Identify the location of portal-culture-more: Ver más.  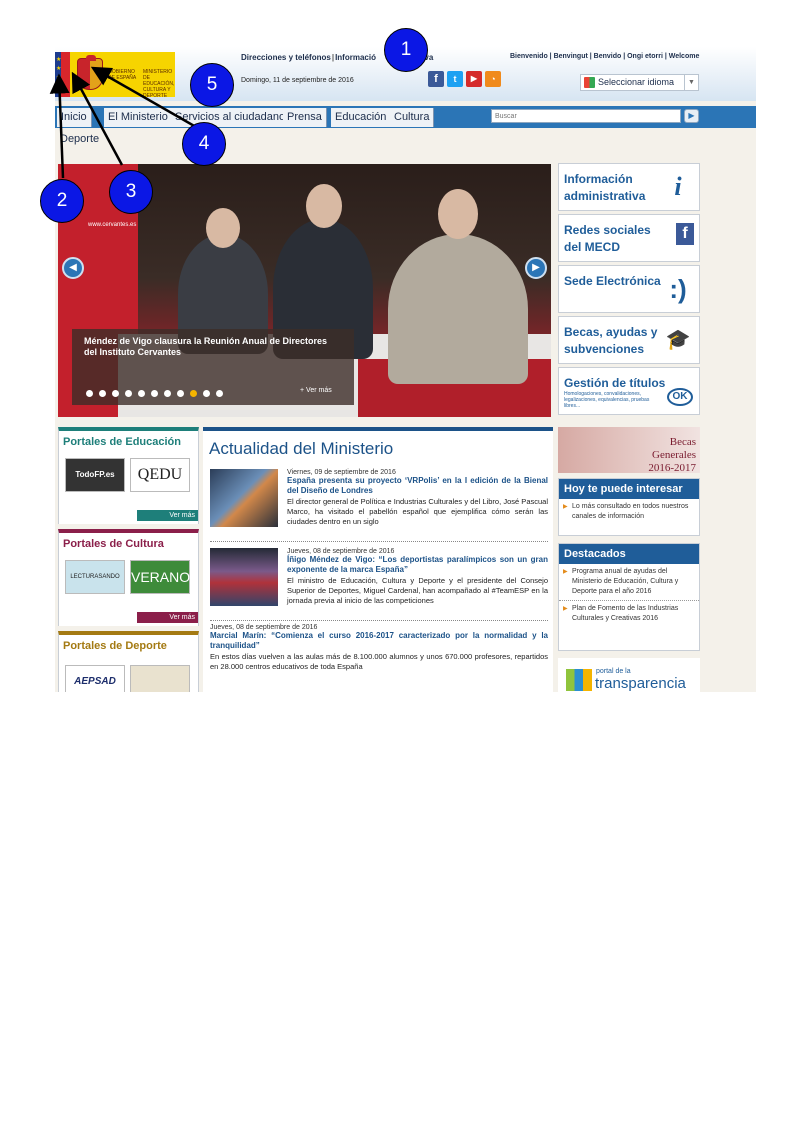
(167, 617).